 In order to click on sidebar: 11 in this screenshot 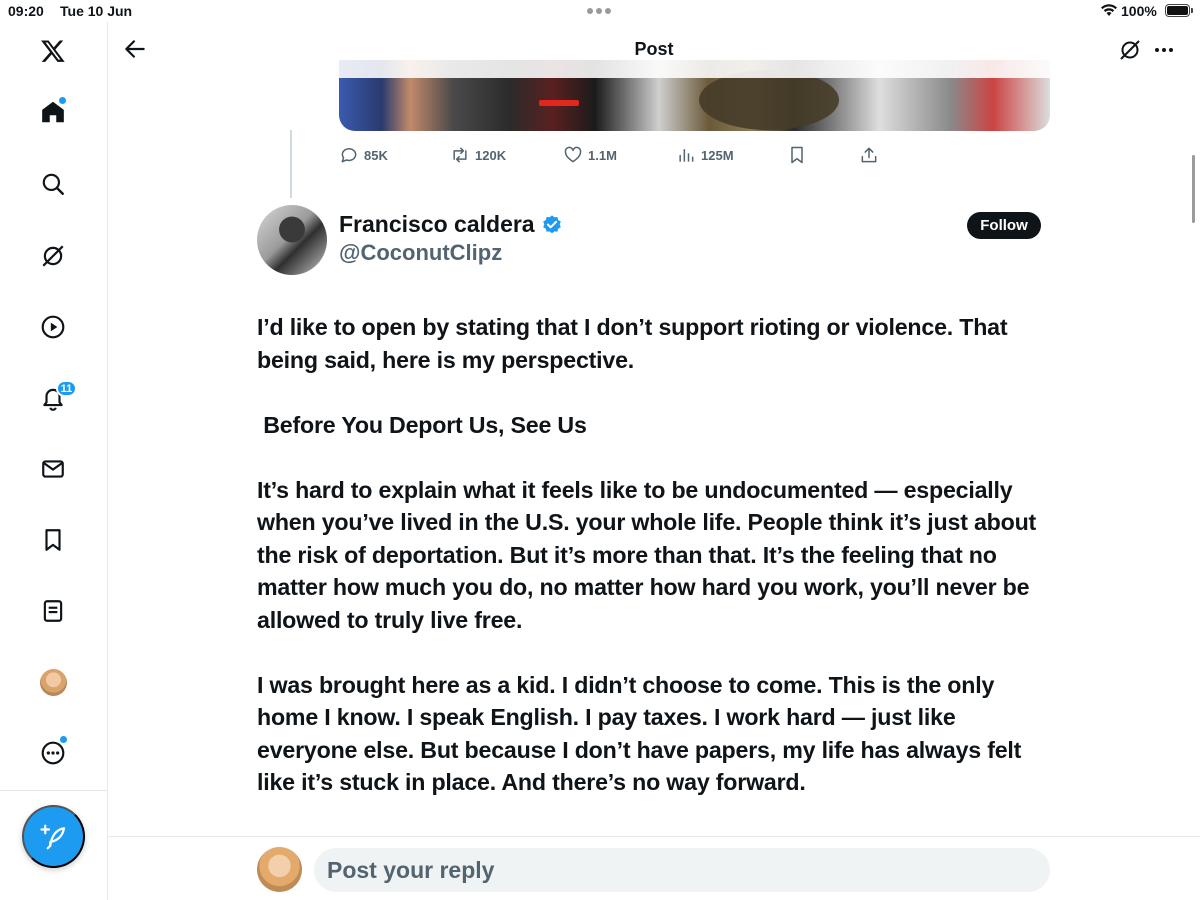, I will do `click(54, 461)`.